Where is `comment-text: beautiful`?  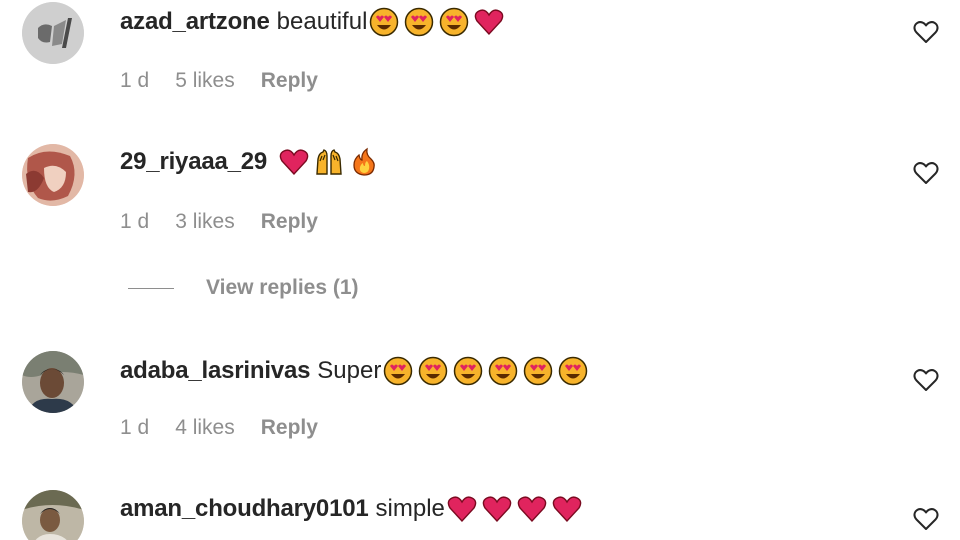 comment-text: beautiful is located at coordinates (322, 21).